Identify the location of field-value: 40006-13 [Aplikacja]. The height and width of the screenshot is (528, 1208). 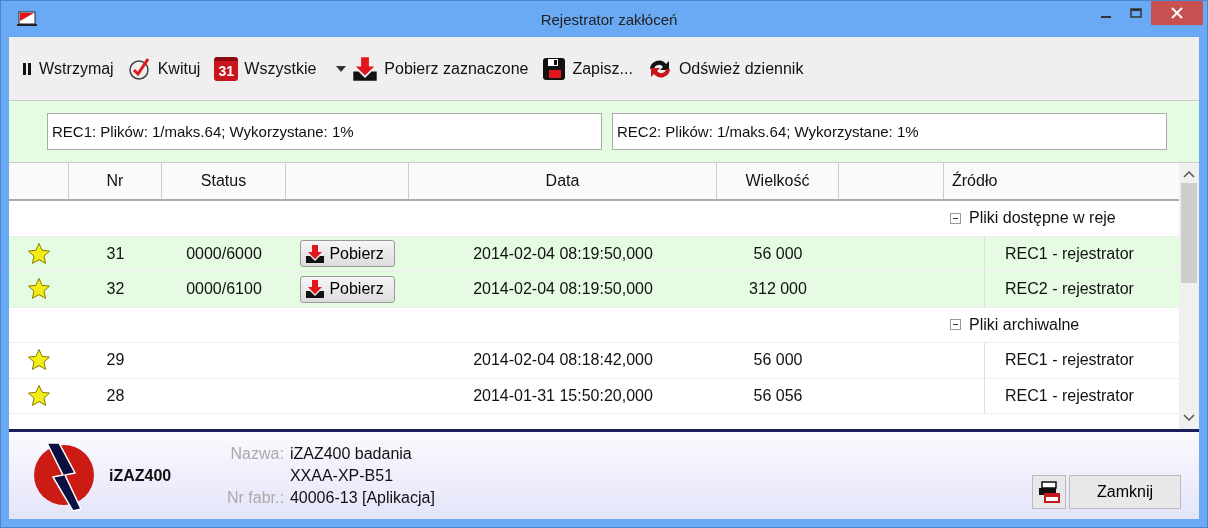
(362, 497).